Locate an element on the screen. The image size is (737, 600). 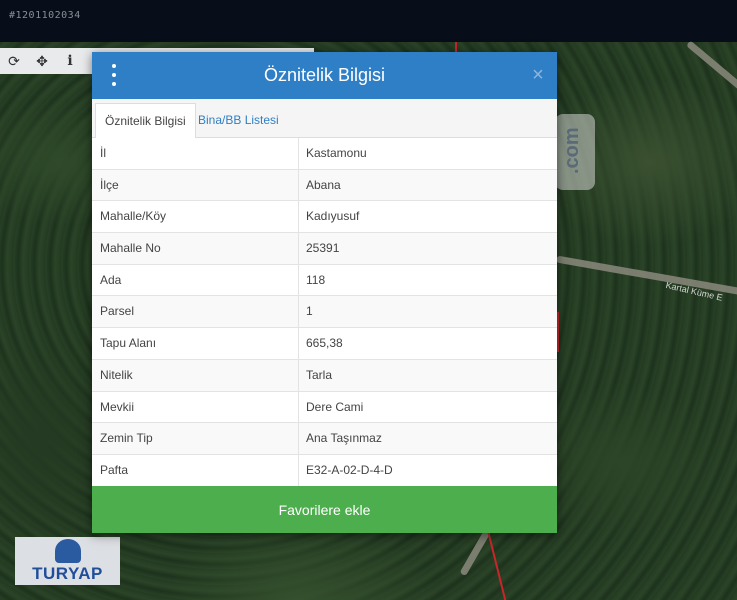
table-row: İl Kastamonu is located at coordinates (324, 154).